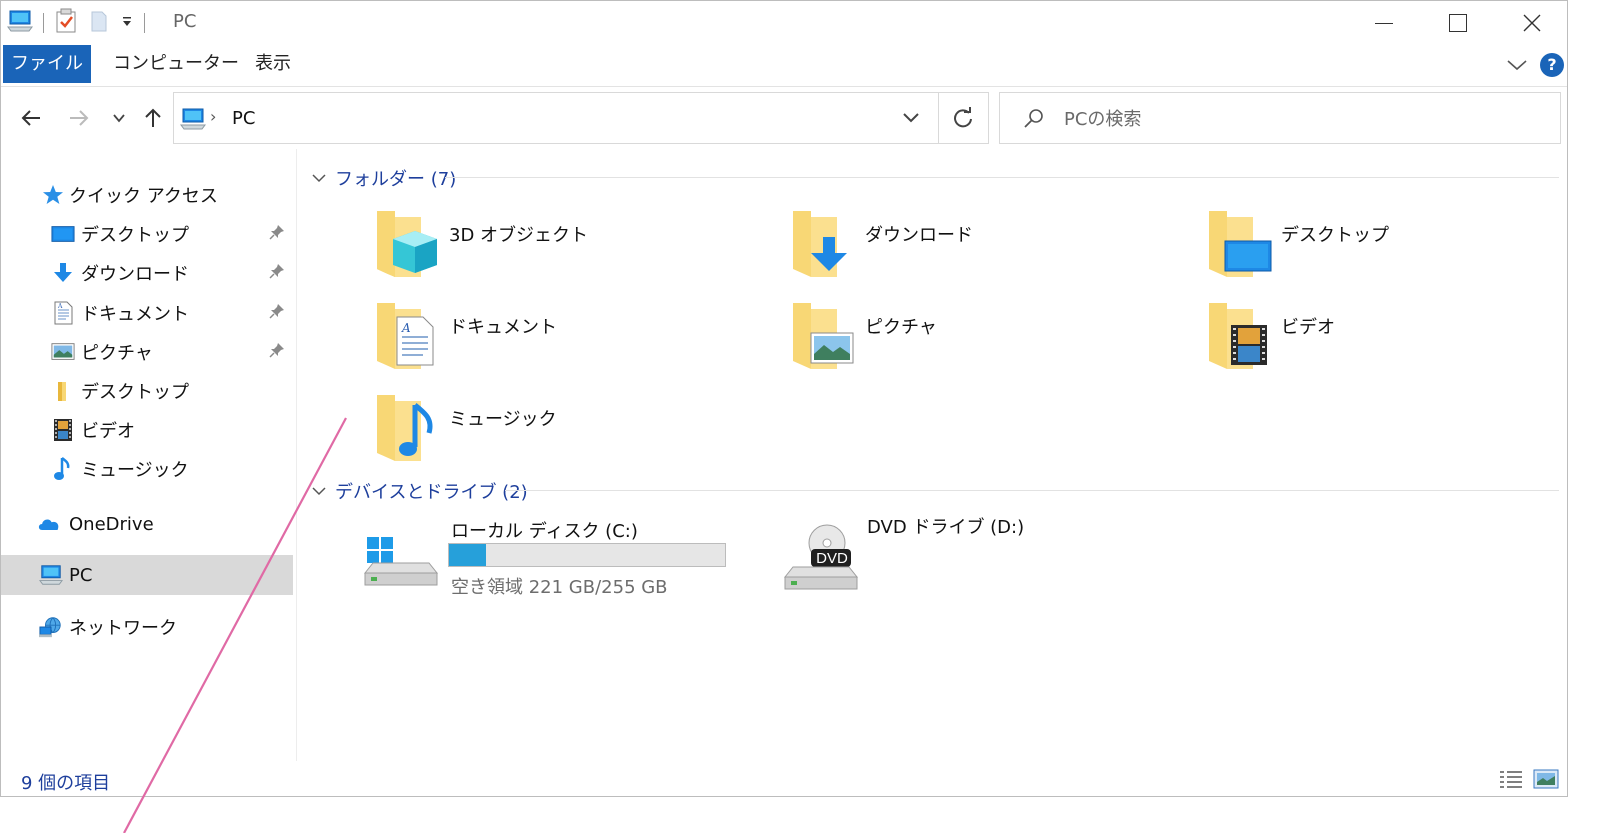 The width and height of the screenshot is (1600, 833). What do you see at coordinates (1304, 119) in the screenshot?
I see `search-input` at bounding box center [1304, 119].